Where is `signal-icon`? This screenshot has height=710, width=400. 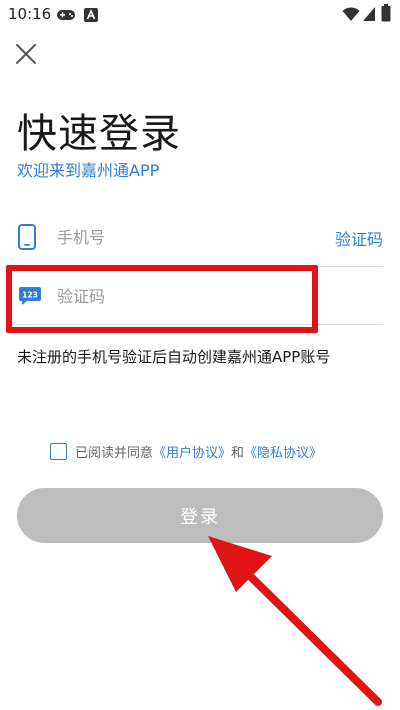
signal-icon is located at coordinates (369, 14).